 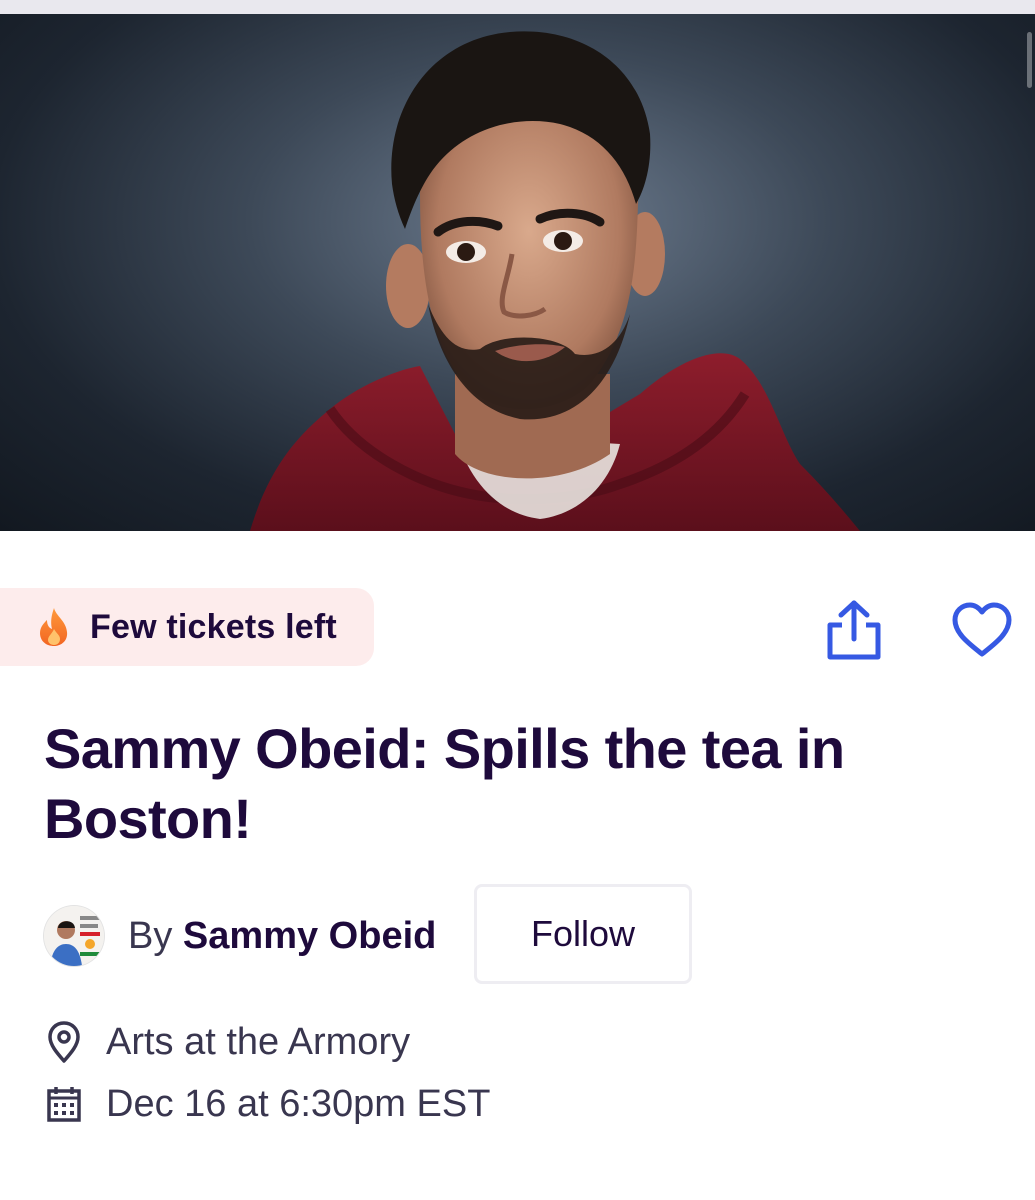 What do you see at coordinates (150, 935) in the screenshot?
I see `by-label: By` at bounding box center [150, 935].